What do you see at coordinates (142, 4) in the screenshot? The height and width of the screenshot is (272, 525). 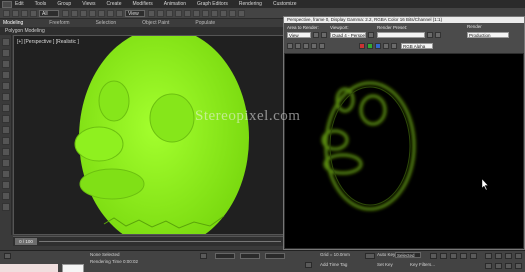 I see `menu-modifiers: Modifiers` at bounding box center [142, 4].